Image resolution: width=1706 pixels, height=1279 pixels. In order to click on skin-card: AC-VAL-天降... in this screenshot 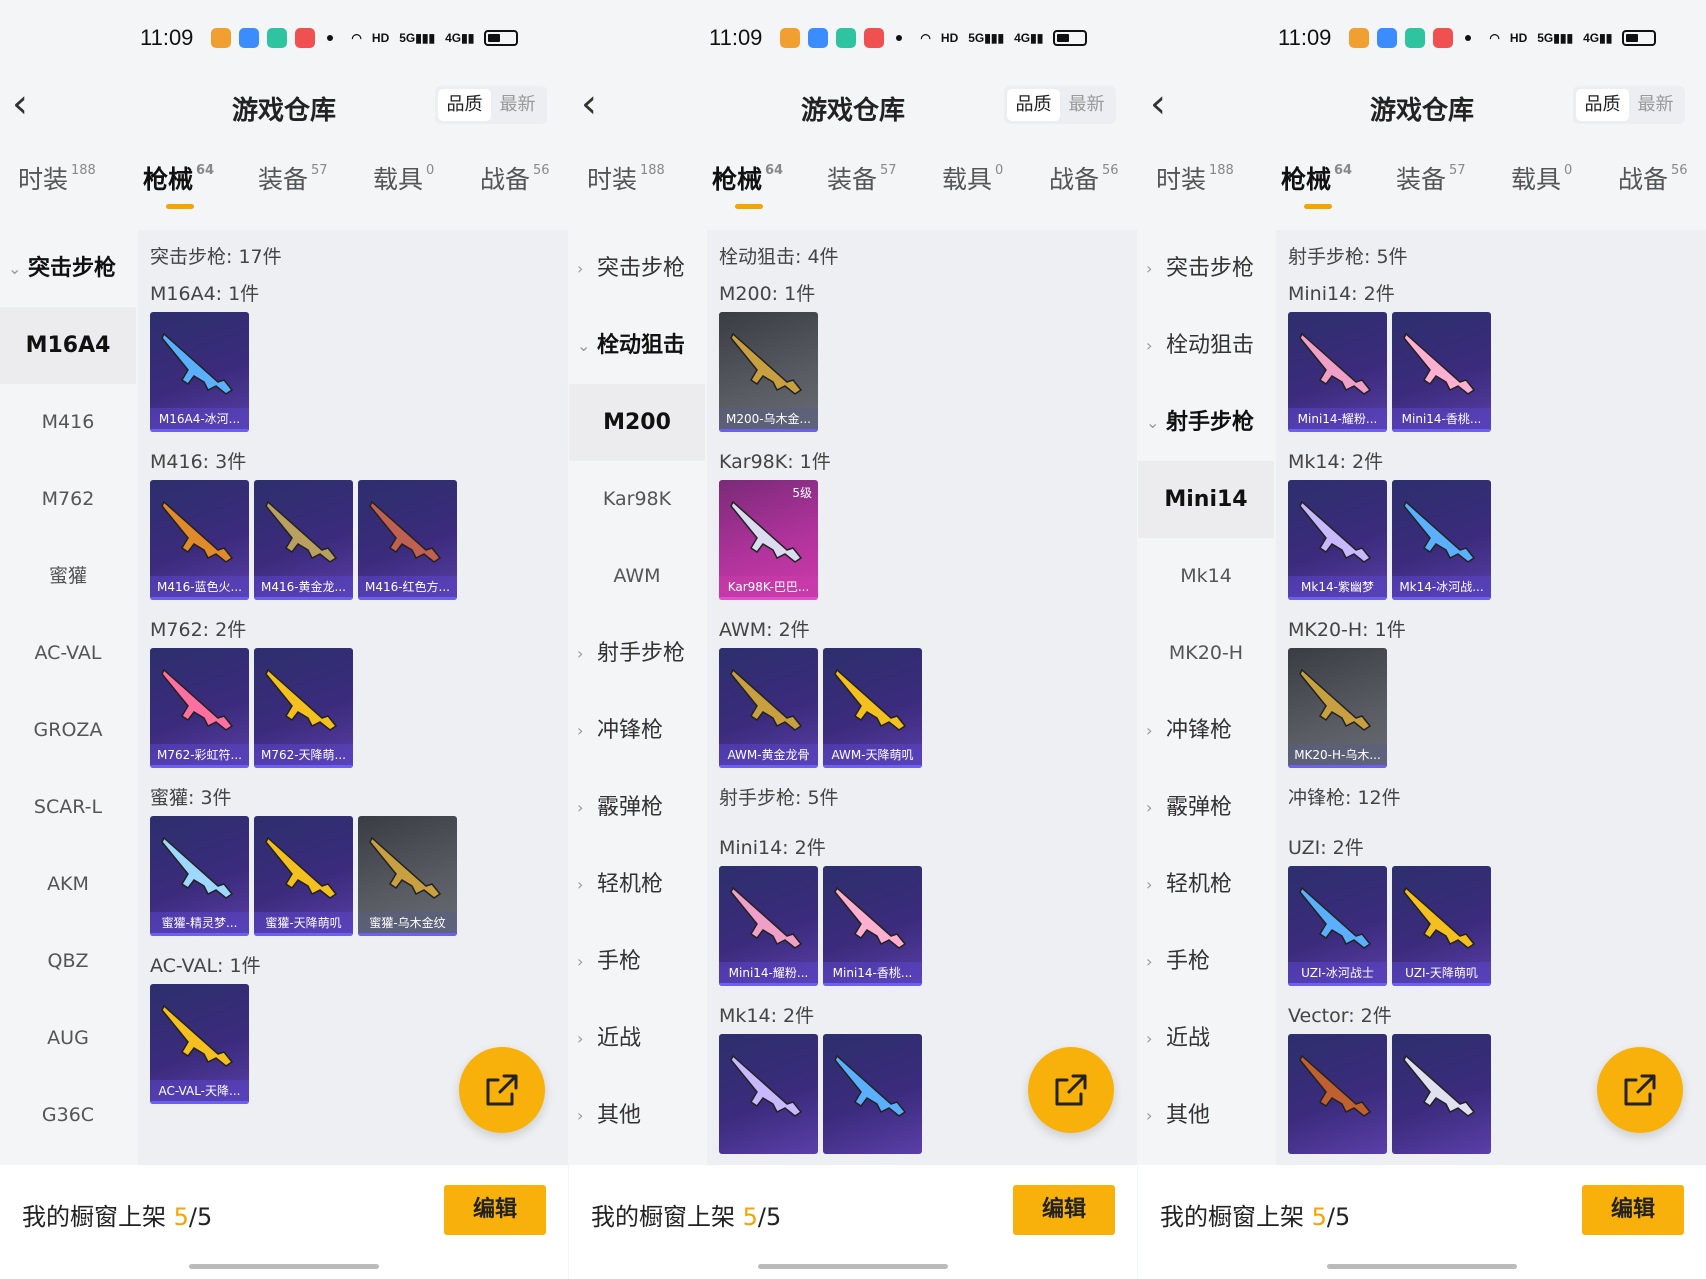, I will do `click(199, 1044)`.